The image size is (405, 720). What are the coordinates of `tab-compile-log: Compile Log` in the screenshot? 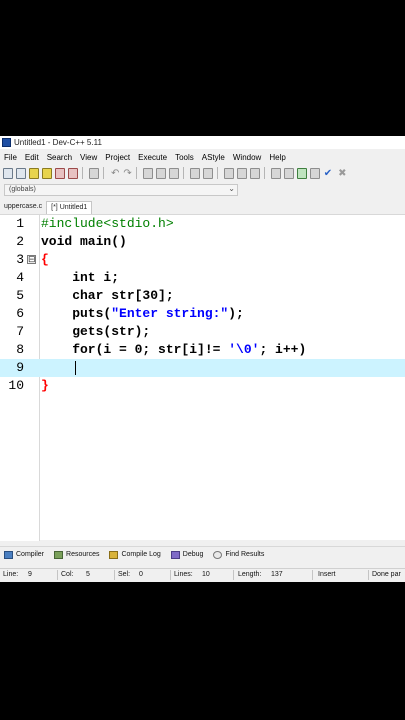 It's located at (135, 554).